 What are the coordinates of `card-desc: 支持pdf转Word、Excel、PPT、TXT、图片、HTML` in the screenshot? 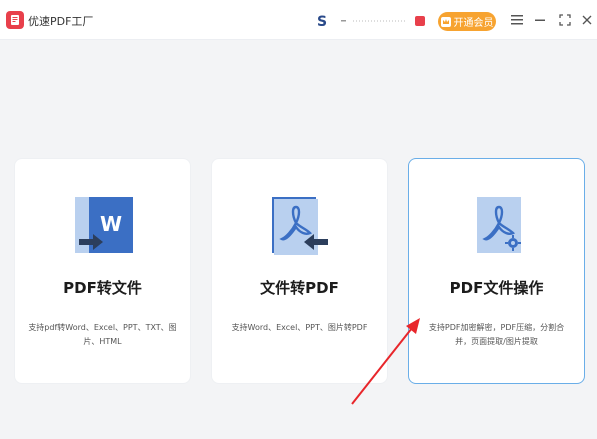 It's located at (102, 334).